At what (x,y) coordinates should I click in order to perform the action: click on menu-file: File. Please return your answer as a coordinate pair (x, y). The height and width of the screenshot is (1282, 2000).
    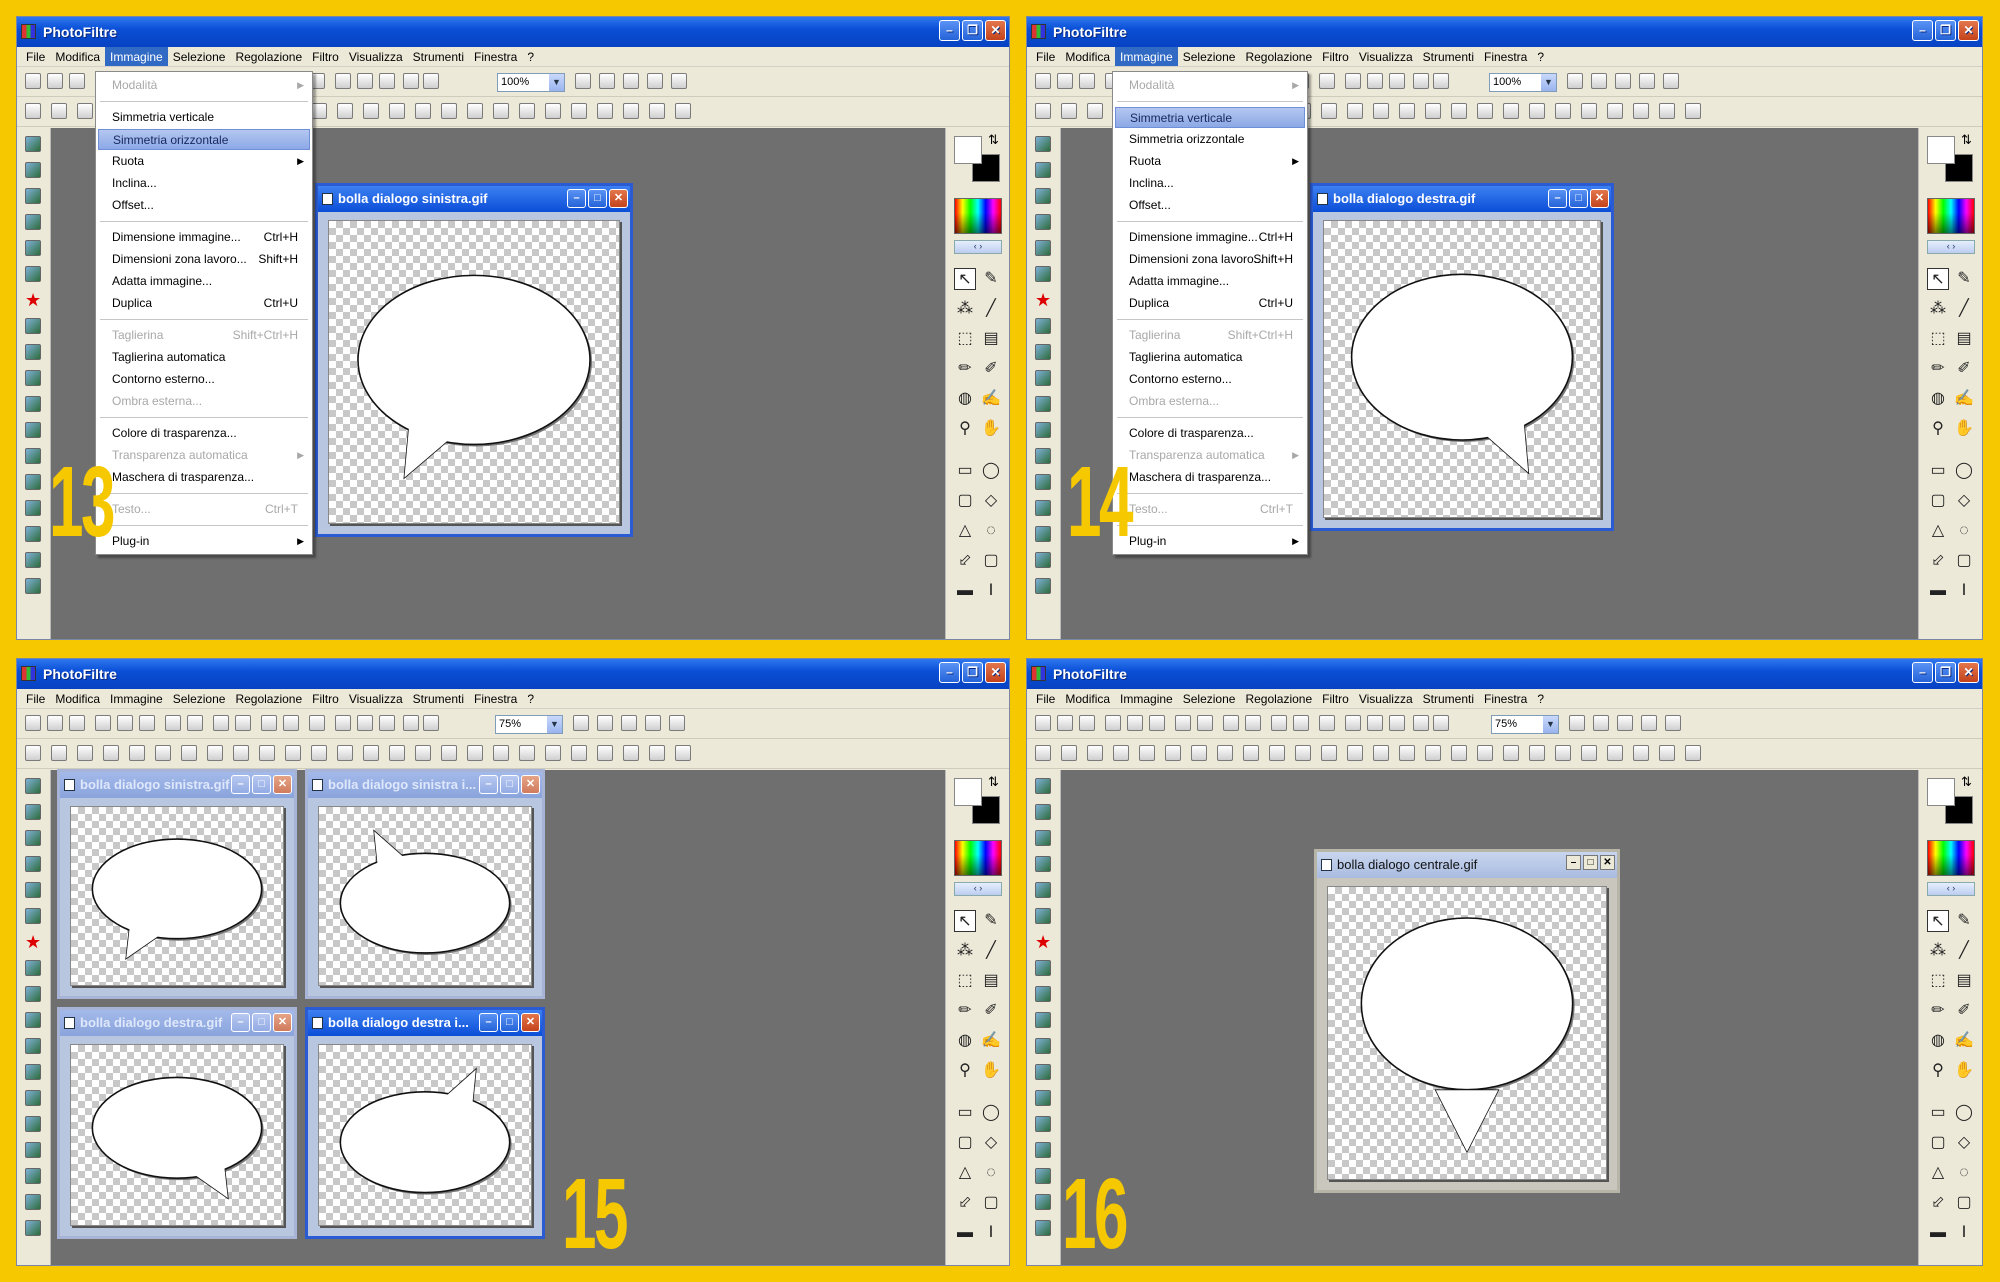
    Looking at the image, I should click on (35, 56).